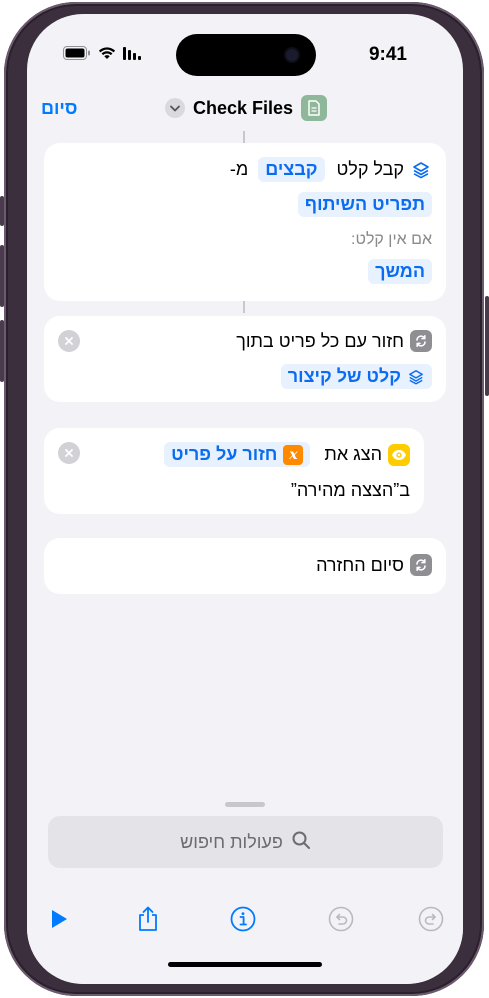  I want to click on status-bar: 9:41, so click(245, 49).